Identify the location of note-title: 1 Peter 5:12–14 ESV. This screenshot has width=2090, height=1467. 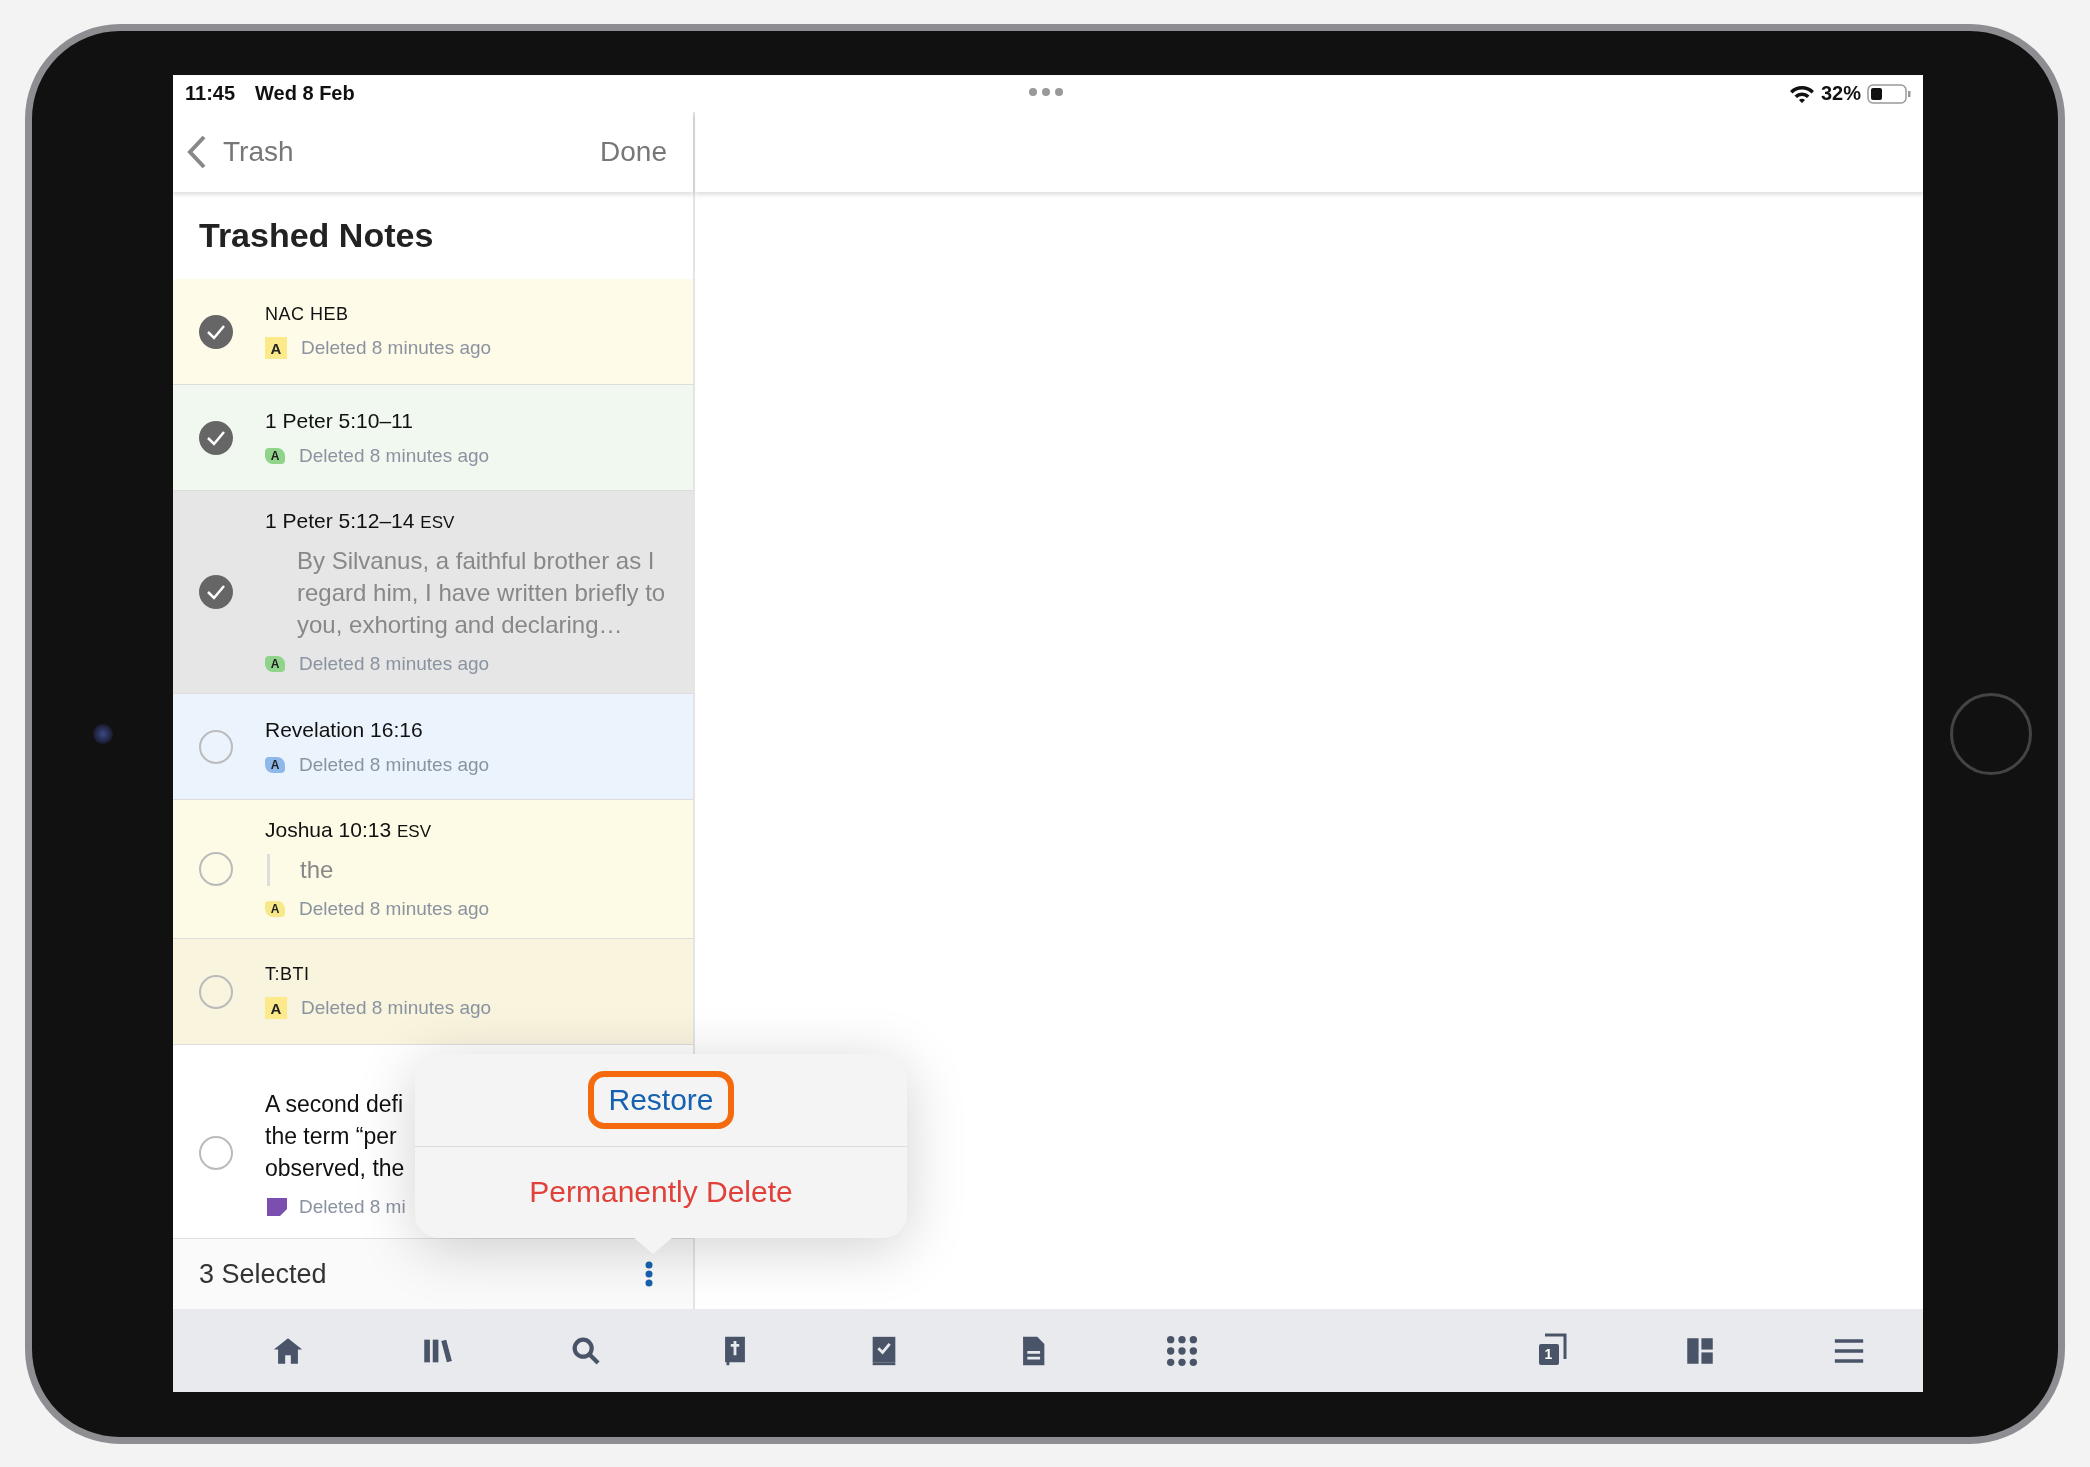
(360, 521).